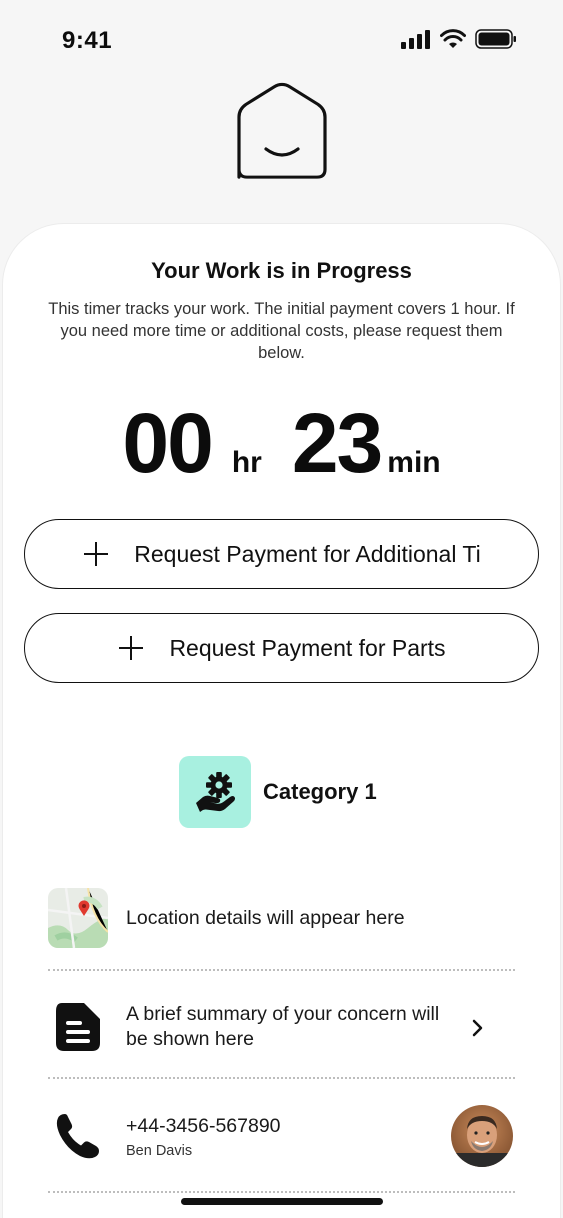  I want to click on chevron-right-icon, so click(478, 1028).